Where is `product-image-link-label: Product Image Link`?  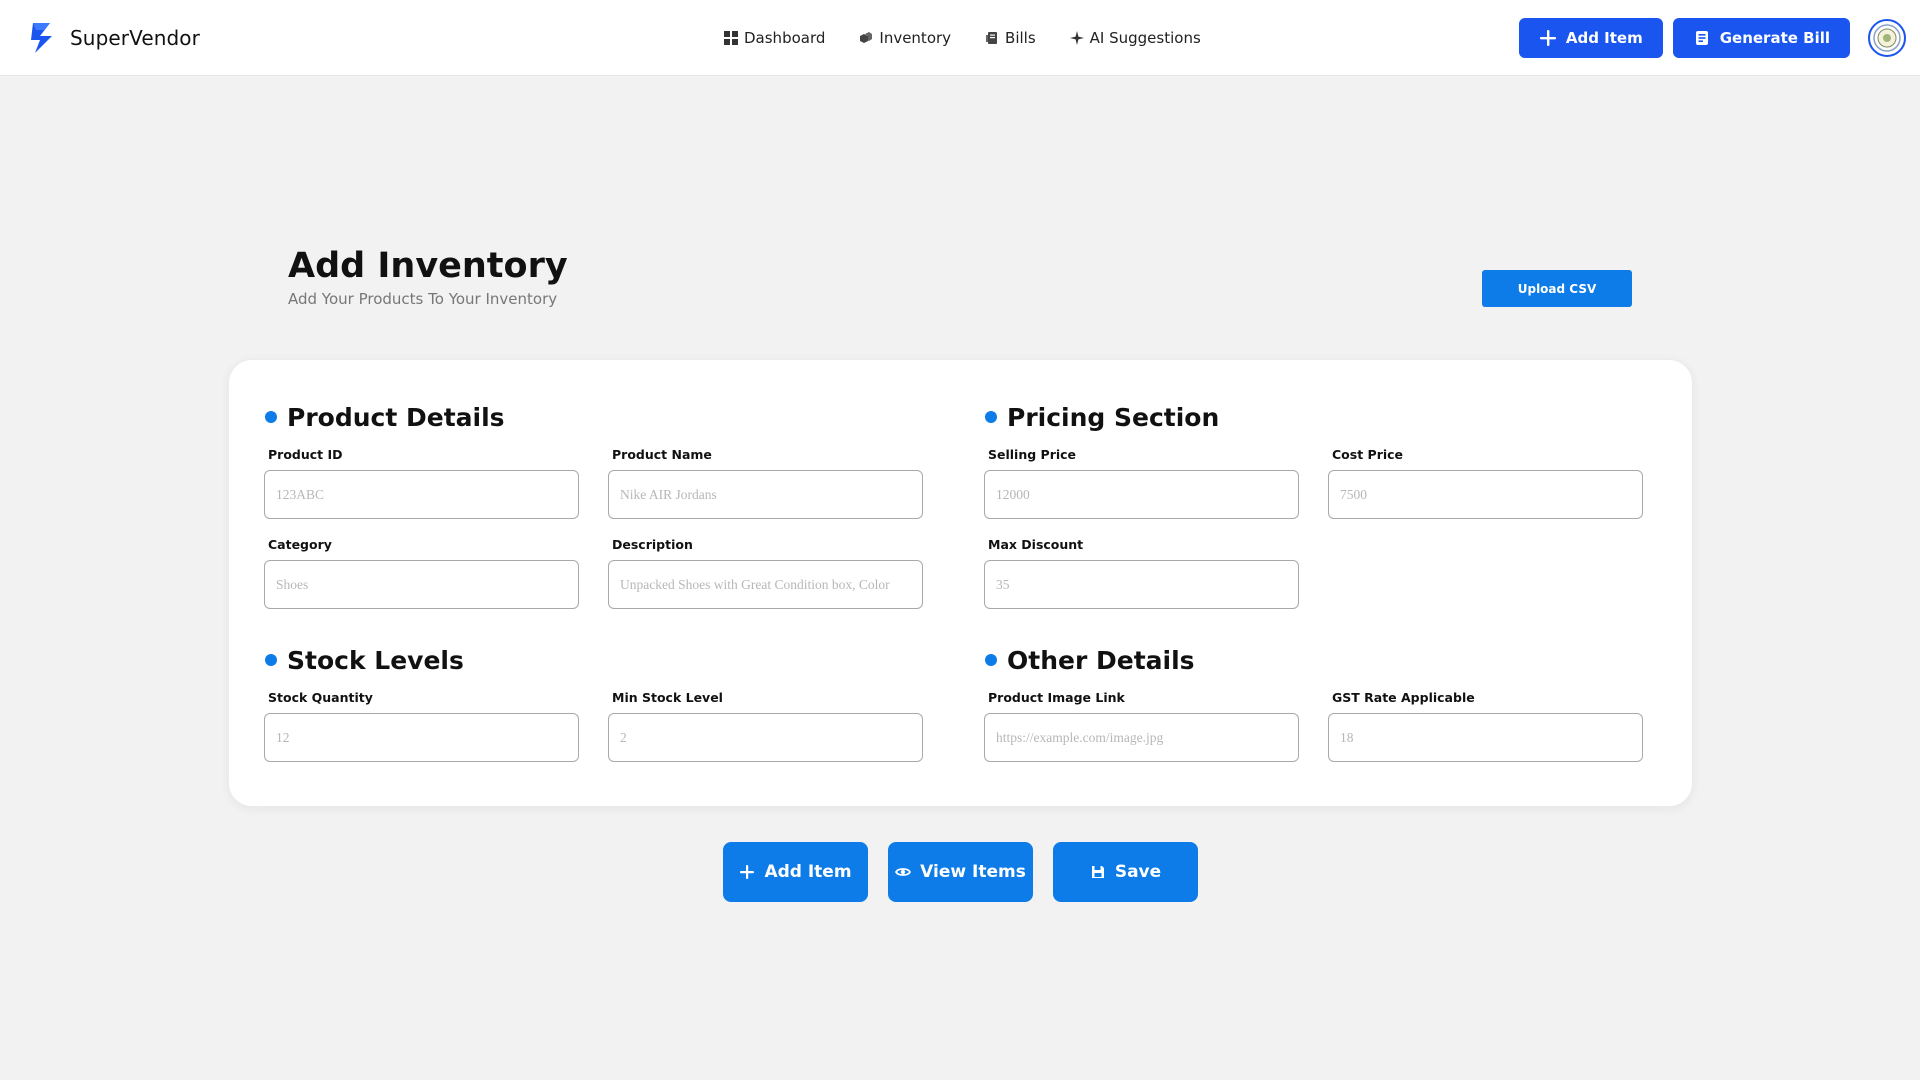
product-image-link-label: Product Image Link is located at coordinates (1056, 697).